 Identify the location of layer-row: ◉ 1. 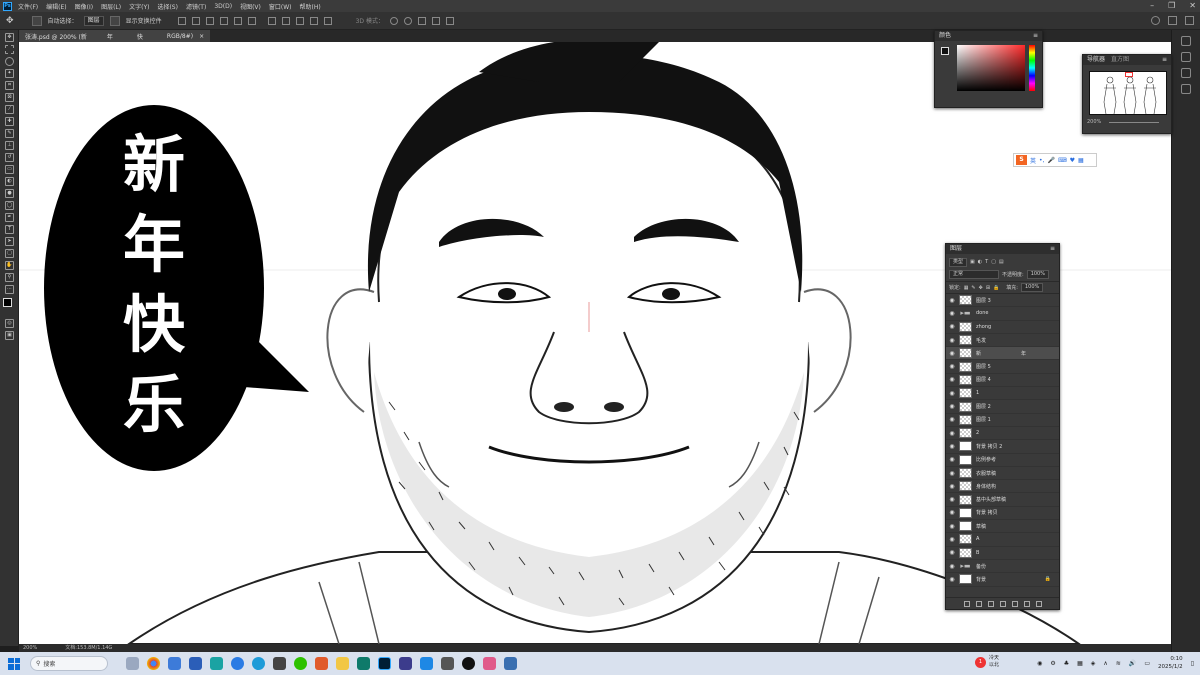
(1002, 394).